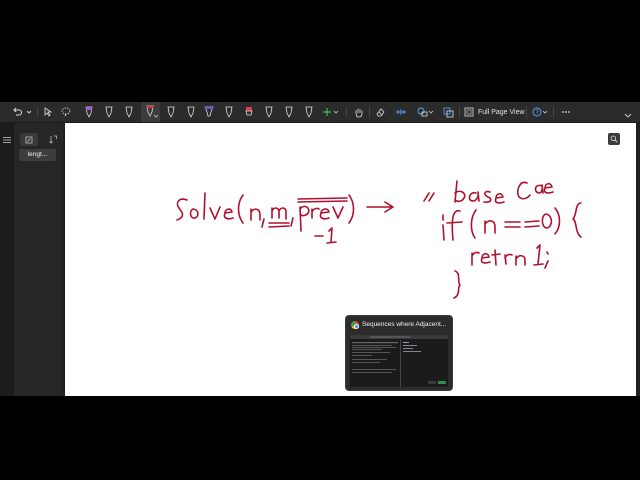  Describe the element at coordinates (510, 256) in the screenshot. I see `ink-return-statement` at that location.